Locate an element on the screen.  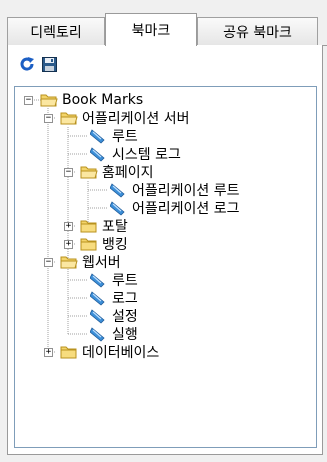
tree-node-system-log: 시스템 로그 is located at coordinates (135, 154).